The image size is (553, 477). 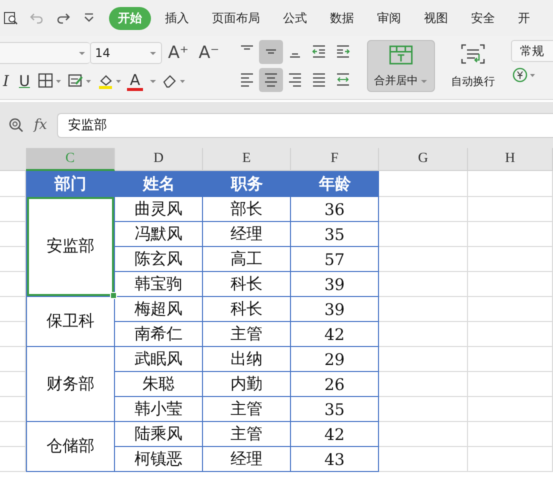 I want to click on wrap-text-icon, so click(x=473, y=54).